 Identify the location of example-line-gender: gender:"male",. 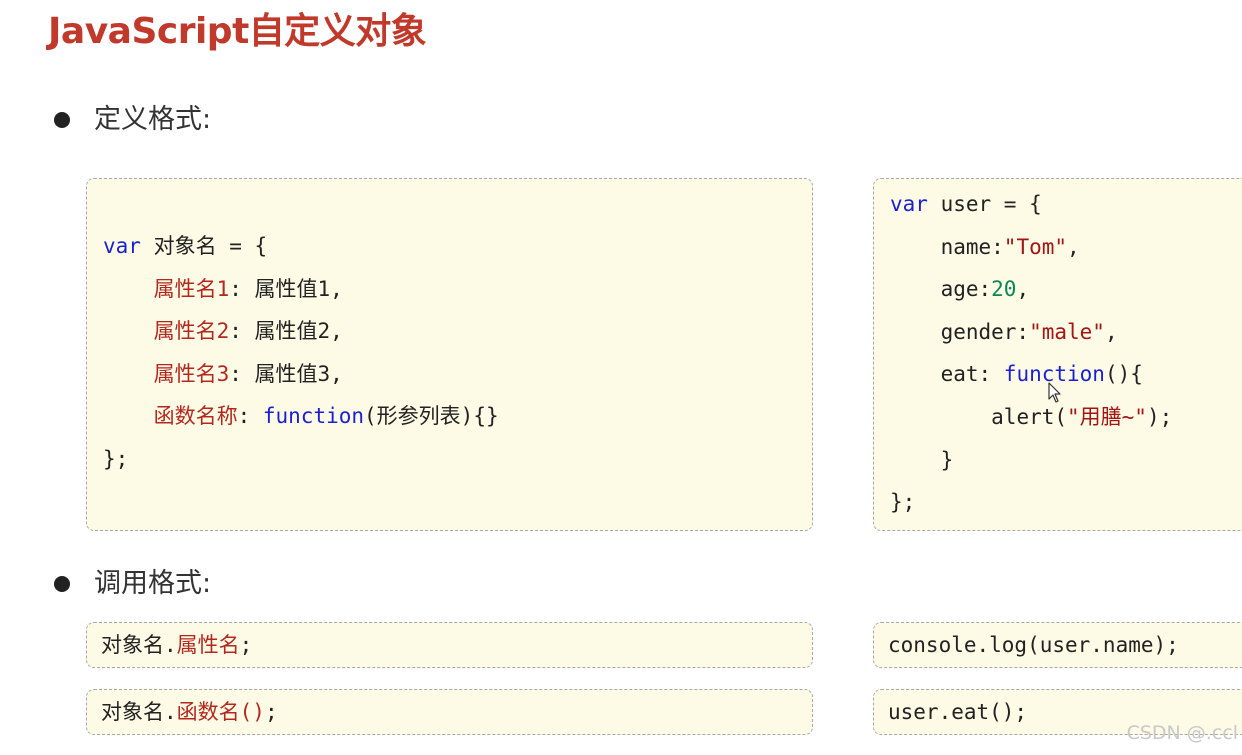
(1066, 332).